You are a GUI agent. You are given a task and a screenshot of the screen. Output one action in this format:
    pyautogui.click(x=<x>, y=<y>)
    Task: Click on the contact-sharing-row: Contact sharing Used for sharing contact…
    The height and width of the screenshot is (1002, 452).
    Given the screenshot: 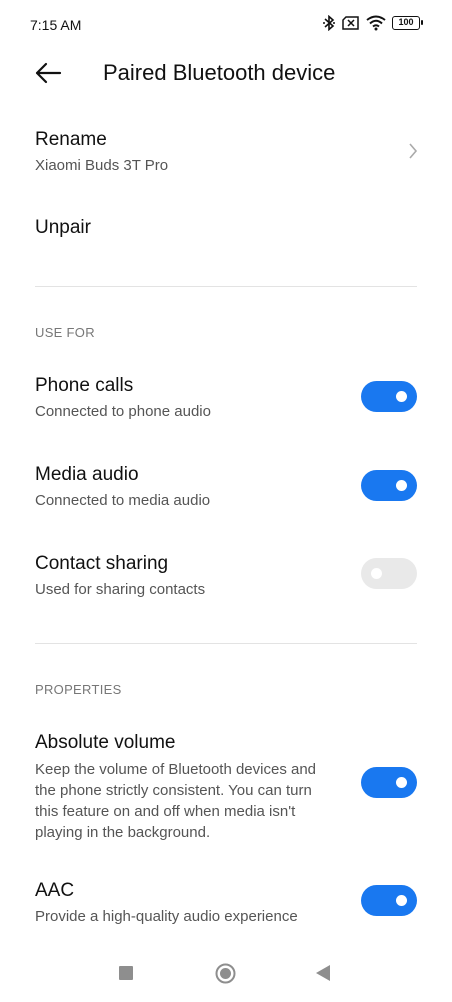 What is the action you would take?
    pyautogui.click(x=226, y=578)
    